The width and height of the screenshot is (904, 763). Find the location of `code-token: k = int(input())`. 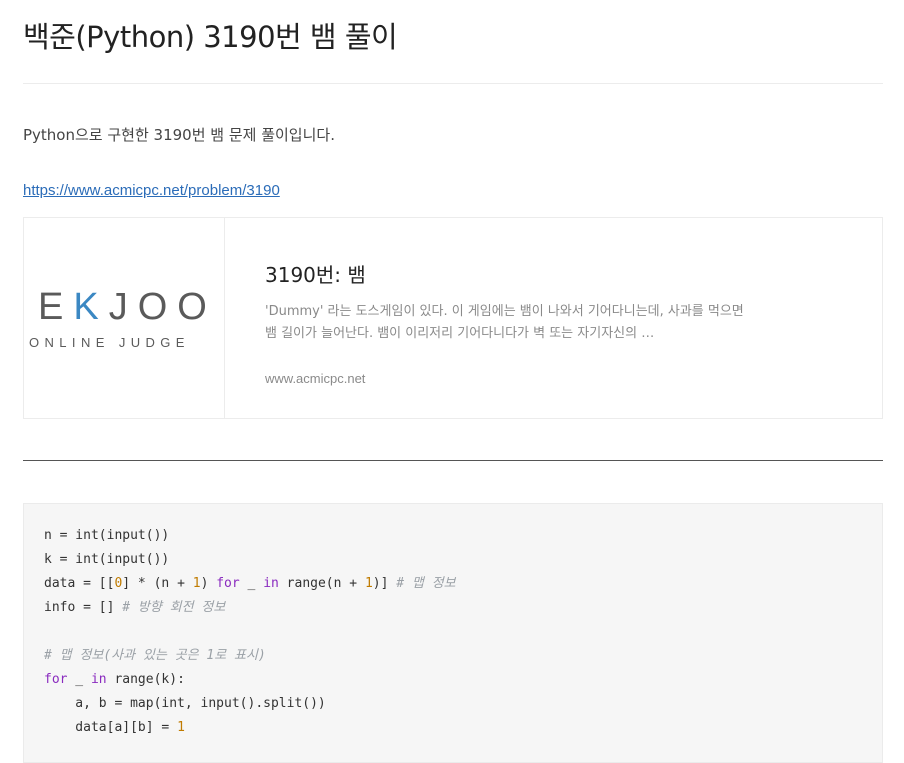

code-token: k = int(input()) is located at coordinates (107, 559).